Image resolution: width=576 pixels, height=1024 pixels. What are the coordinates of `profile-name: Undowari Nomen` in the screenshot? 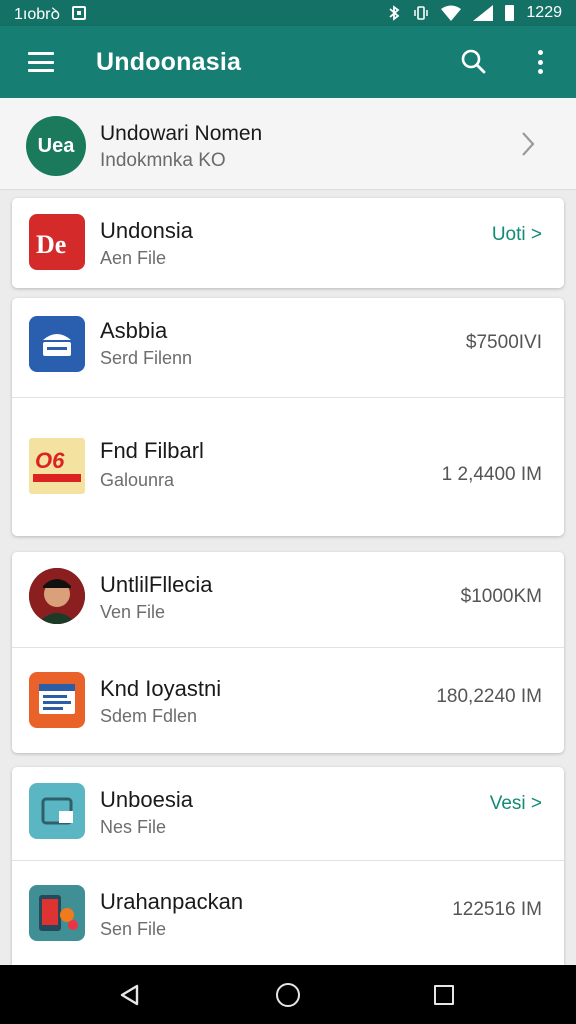 It's located at (181, 133).